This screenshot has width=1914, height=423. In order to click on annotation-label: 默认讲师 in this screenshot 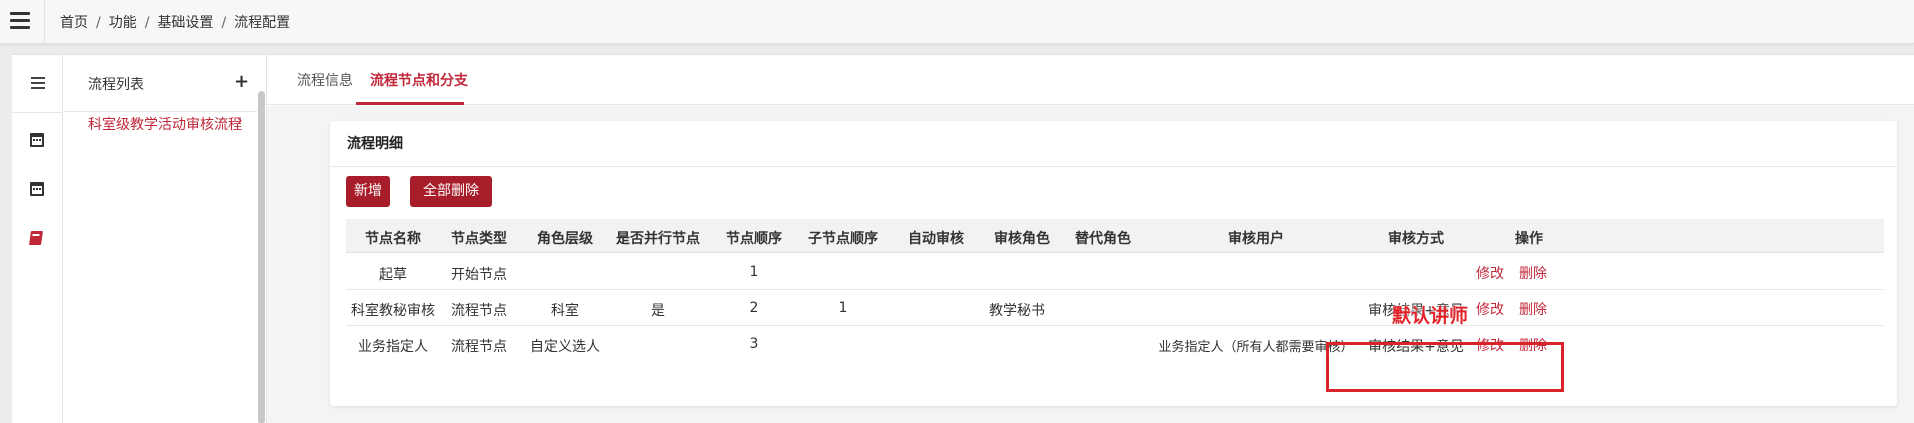, I will do `click(1430, 316)`.